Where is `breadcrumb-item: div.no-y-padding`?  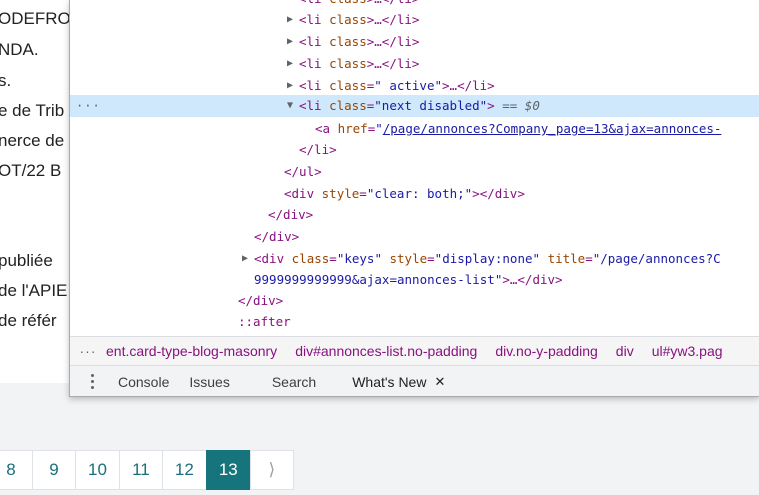 breadcrumb-item: div.no-y-padding is located at coordinates (546, 351).